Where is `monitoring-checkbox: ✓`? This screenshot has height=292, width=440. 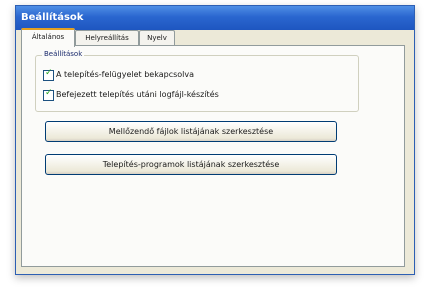 monitoring-checkbox: ✓ is located at coordinates (48, 74).